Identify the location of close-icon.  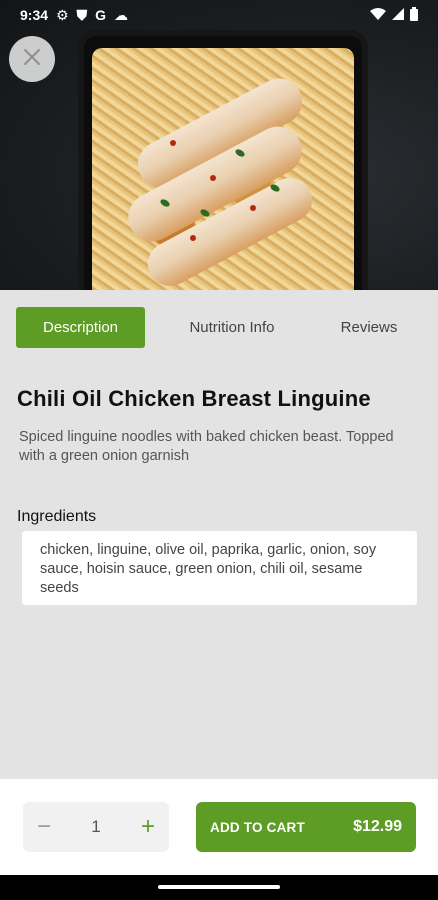
(32, 59).